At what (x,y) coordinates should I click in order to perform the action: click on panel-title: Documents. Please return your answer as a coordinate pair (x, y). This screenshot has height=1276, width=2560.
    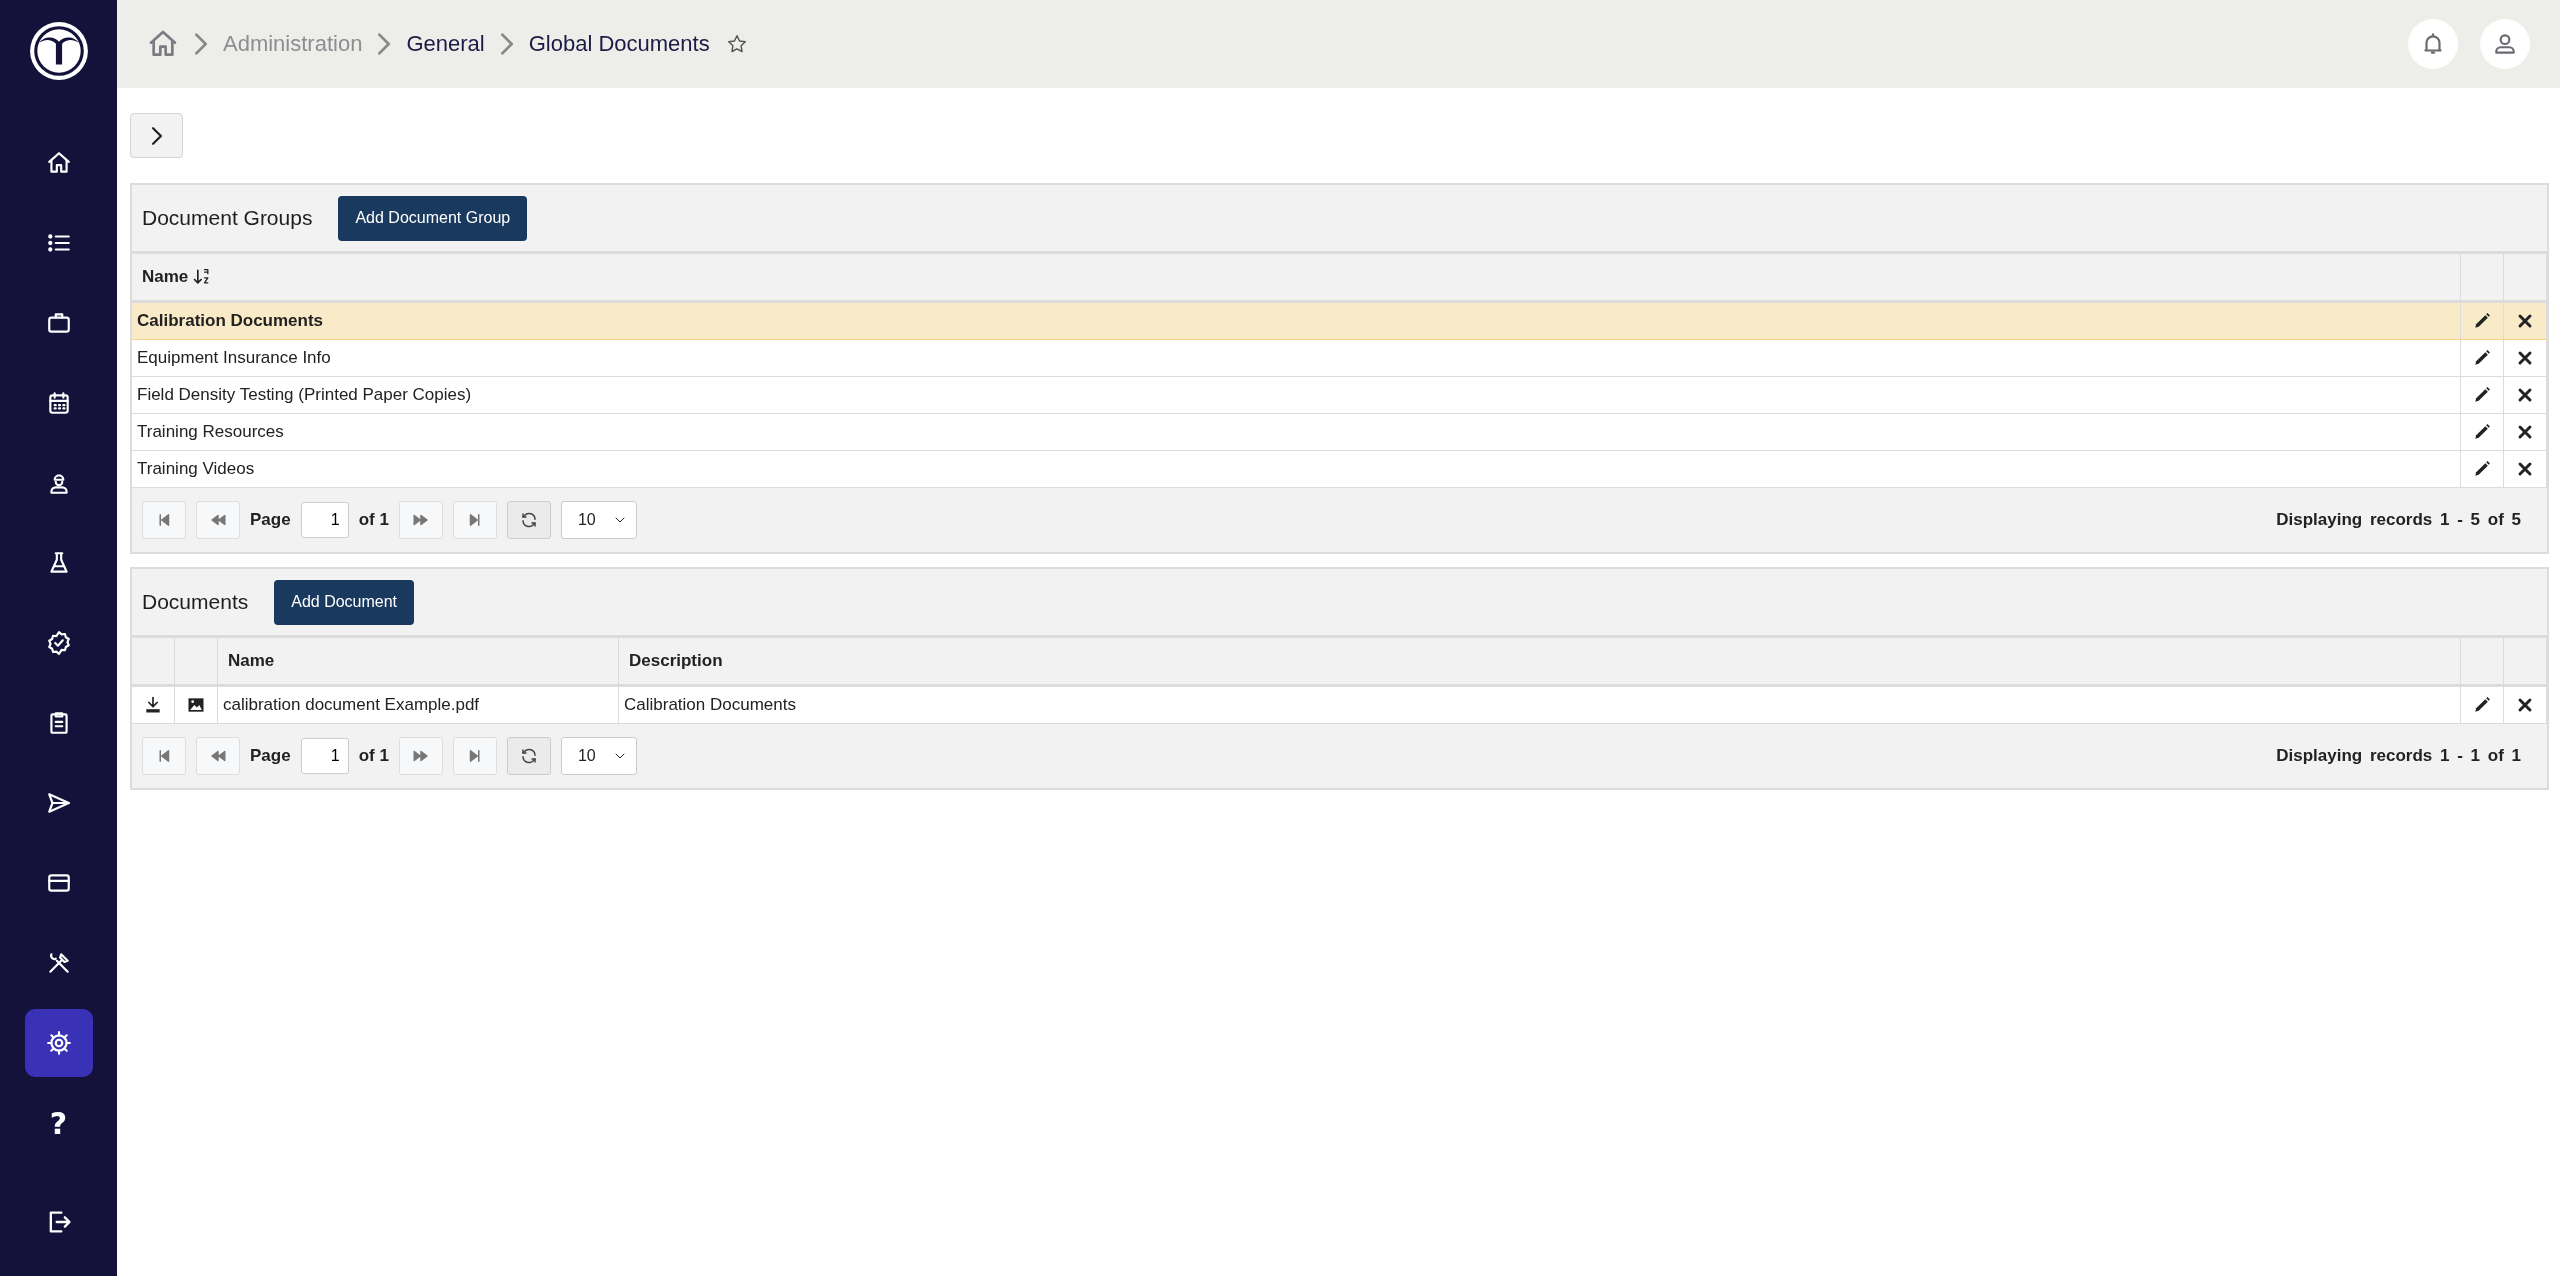
    Looking at the image, I should click on (195, 602).